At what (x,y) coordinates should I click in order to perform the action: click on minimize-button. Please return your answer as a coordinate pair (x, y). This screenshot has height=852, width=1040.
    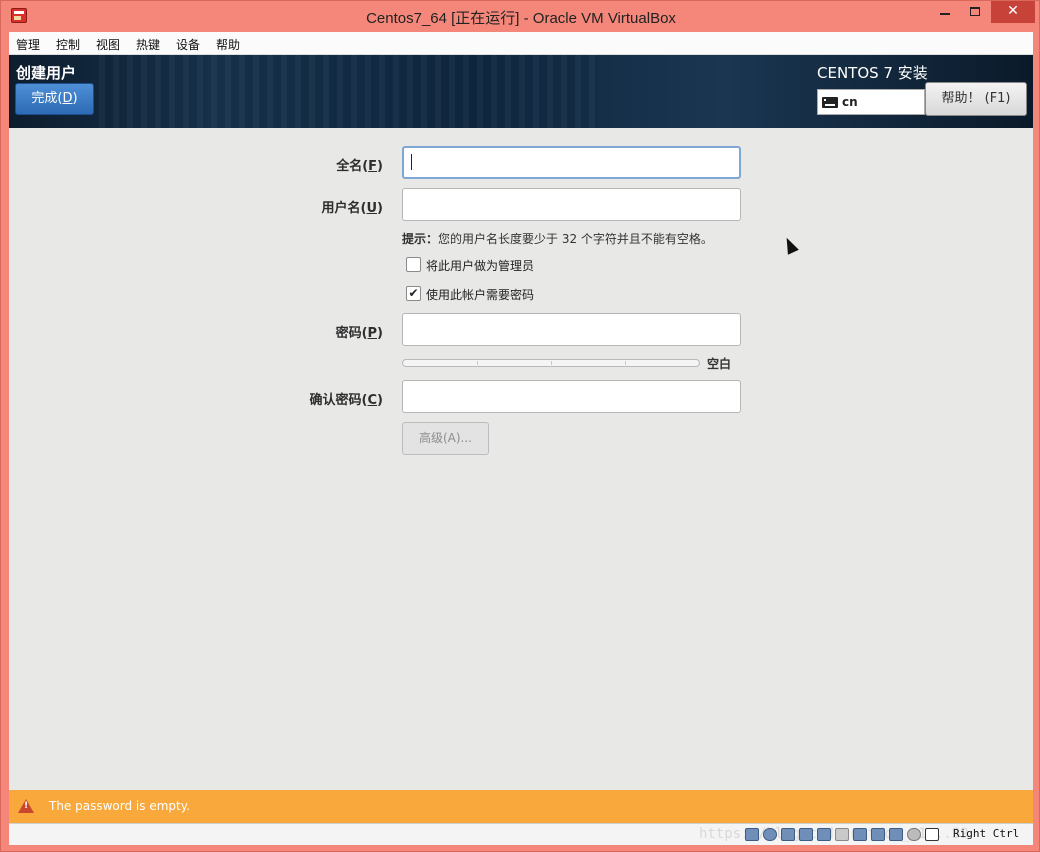
    Looking at the image, I should click on (945, 12).